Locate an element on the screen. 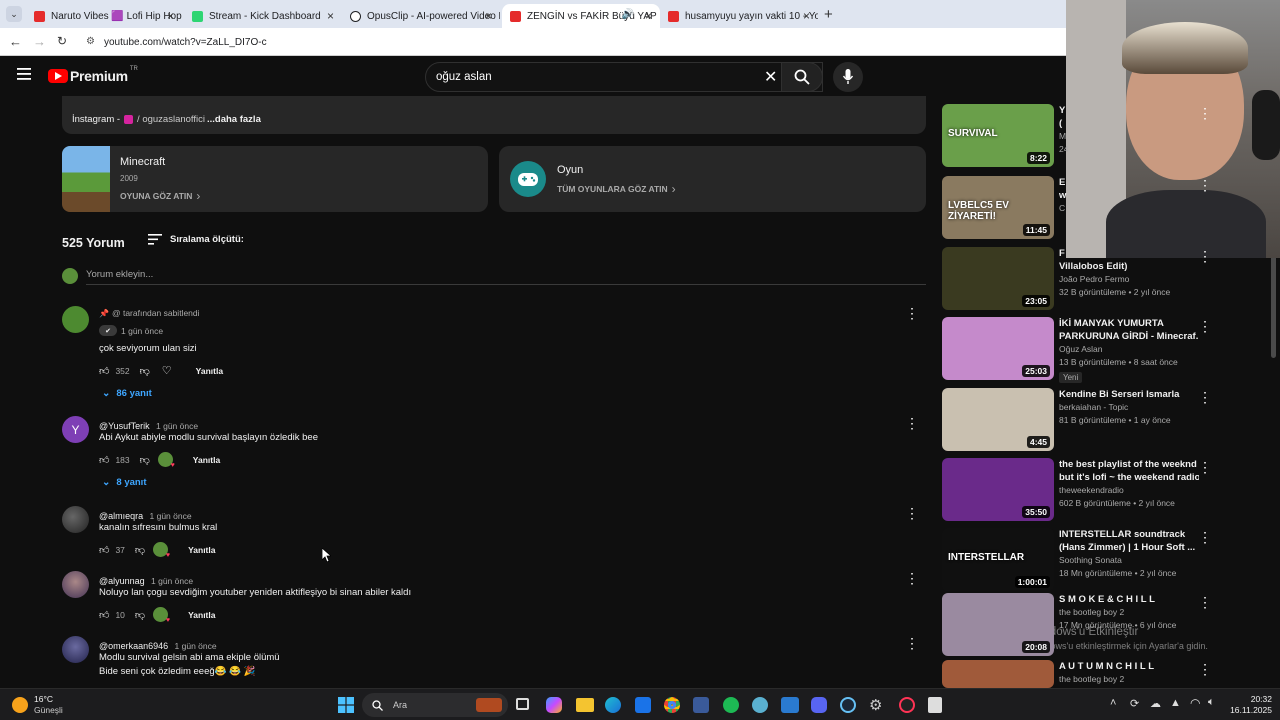  start-icon is located at coordinates (346, 705).